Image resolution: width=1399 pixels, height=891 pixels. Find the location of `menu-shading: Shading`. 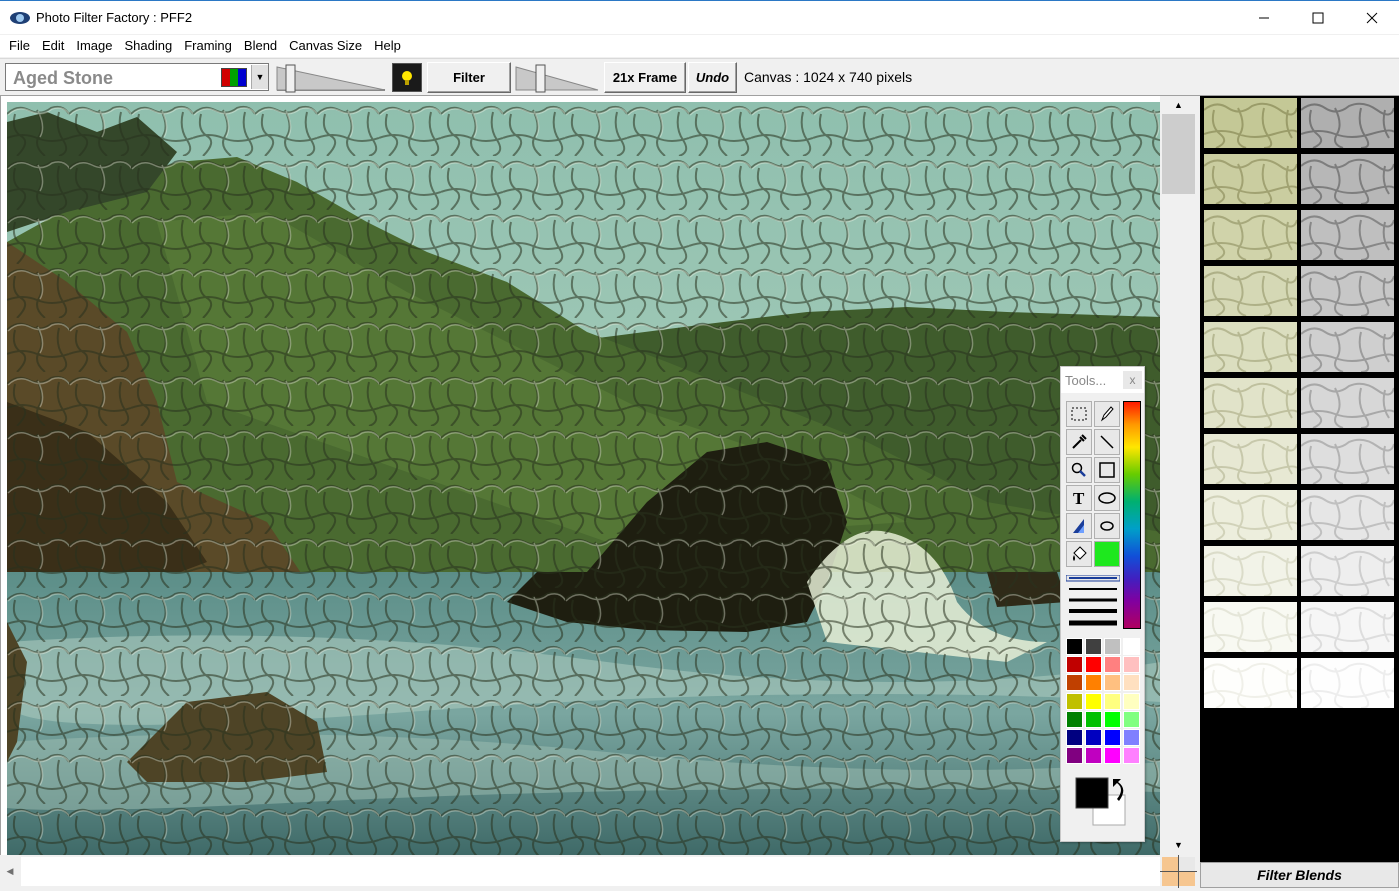

menu-shading: Shading is located at coordinates (149, 46).